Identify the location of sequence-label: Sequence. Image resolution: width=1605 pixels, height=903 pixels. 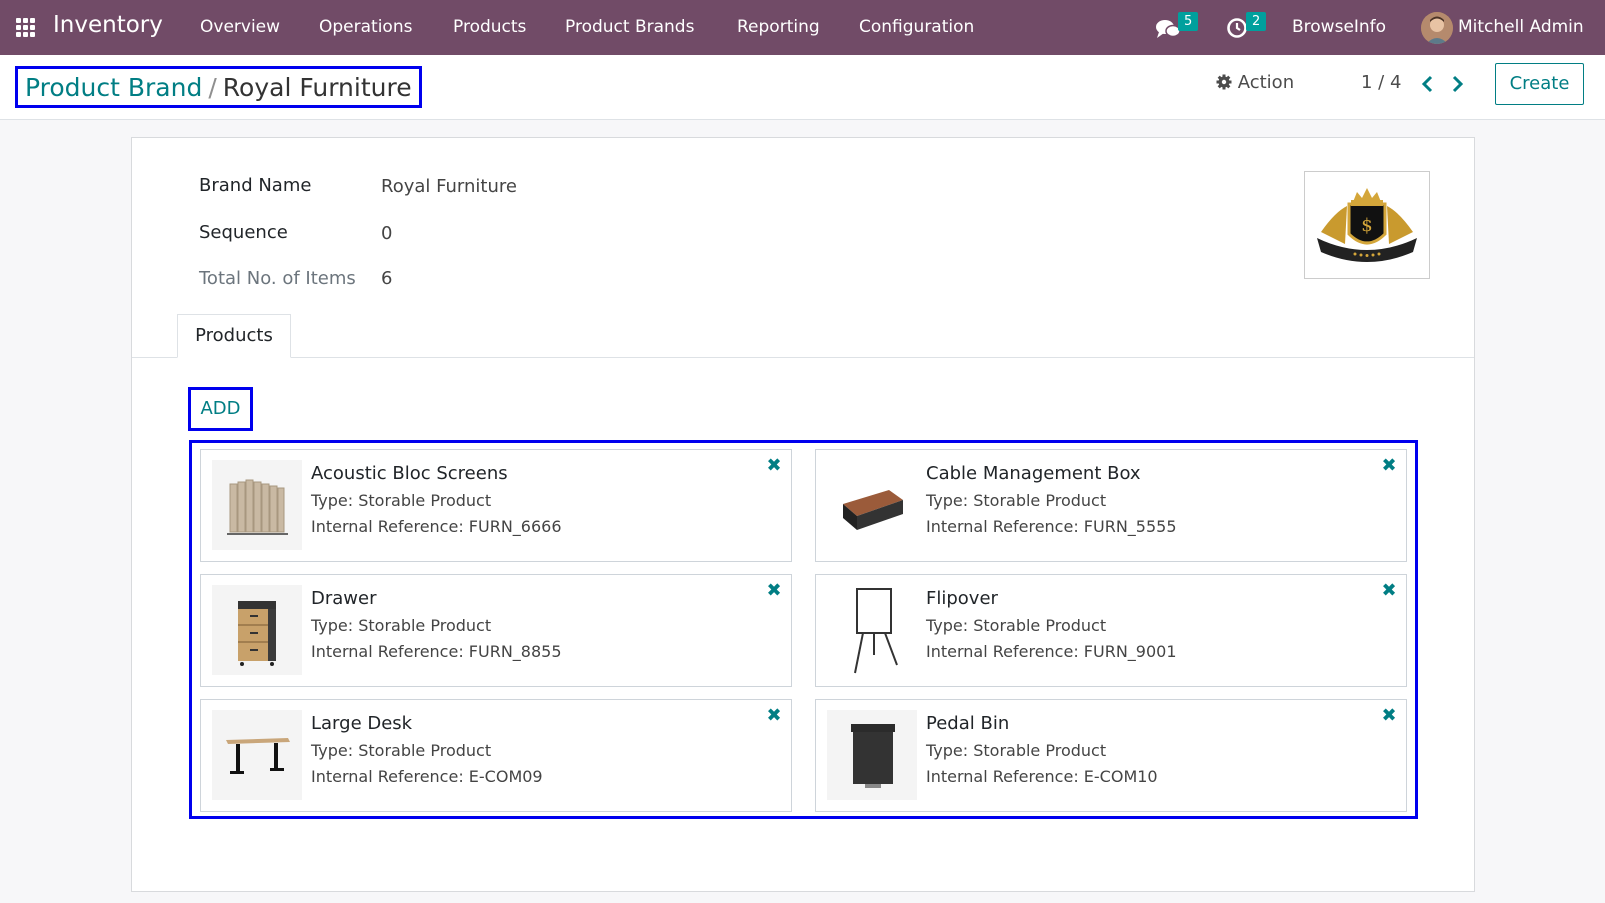
(243, 232).